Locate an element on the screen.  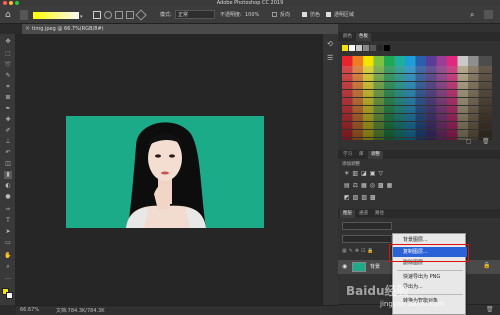
history-brush-tool-icon: ↶ is located at coordinates (8, 153).